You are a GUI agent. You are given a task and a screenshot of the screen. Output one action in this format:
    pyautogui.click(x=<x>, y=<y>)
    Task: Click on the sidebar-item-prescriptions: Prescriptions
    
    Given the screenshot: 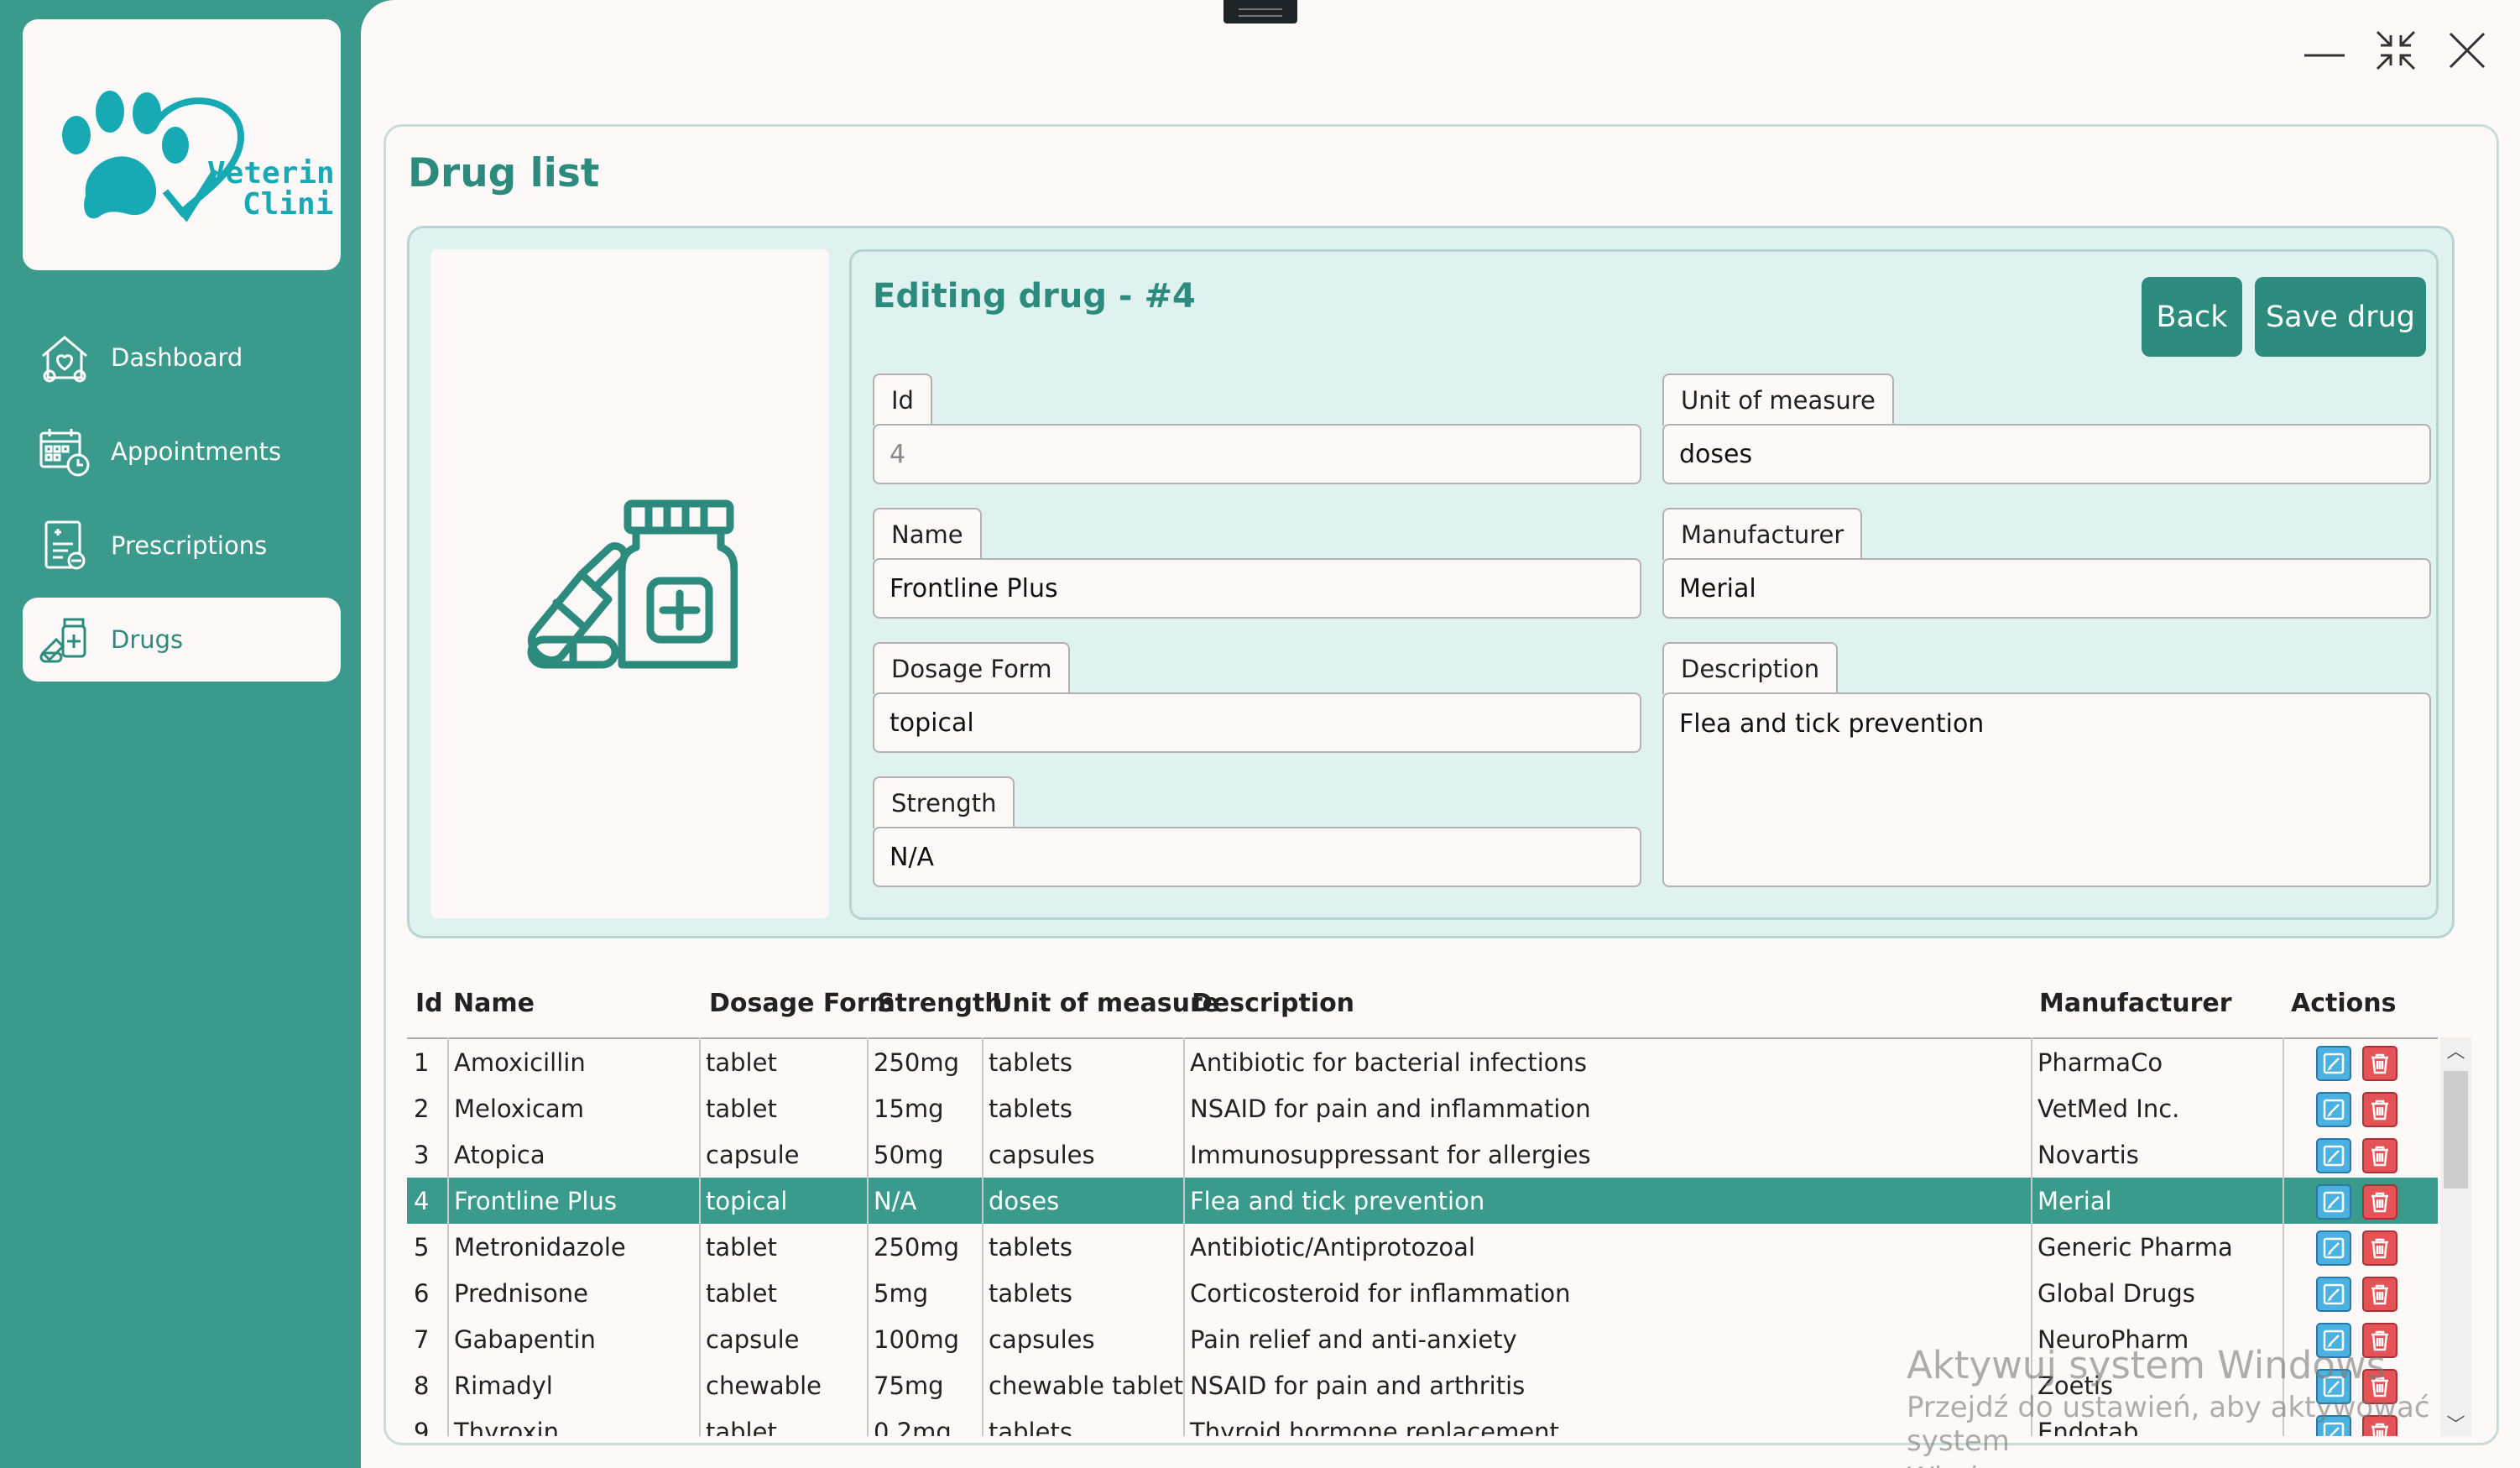 What is the action you would take?
    pyautogui.click(x=182, y=546)
    